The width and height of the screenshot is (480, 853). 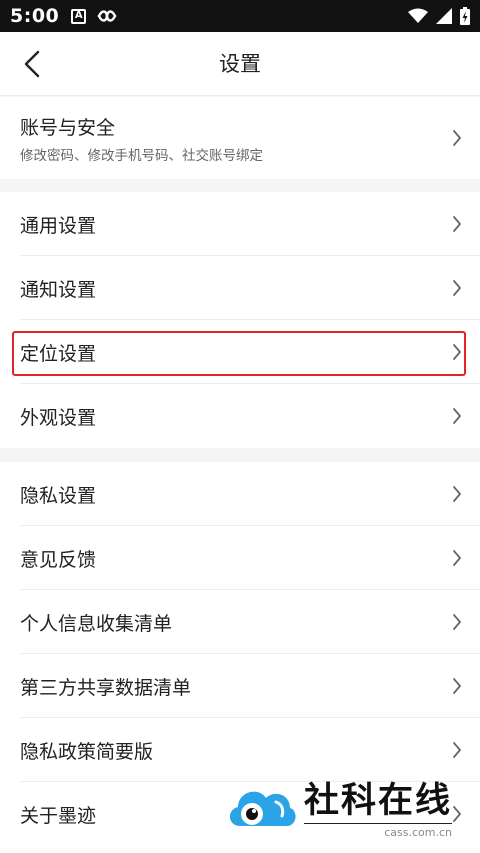 I want to click on settings-row-notification: 通知设置, so click(x=250, y=288).